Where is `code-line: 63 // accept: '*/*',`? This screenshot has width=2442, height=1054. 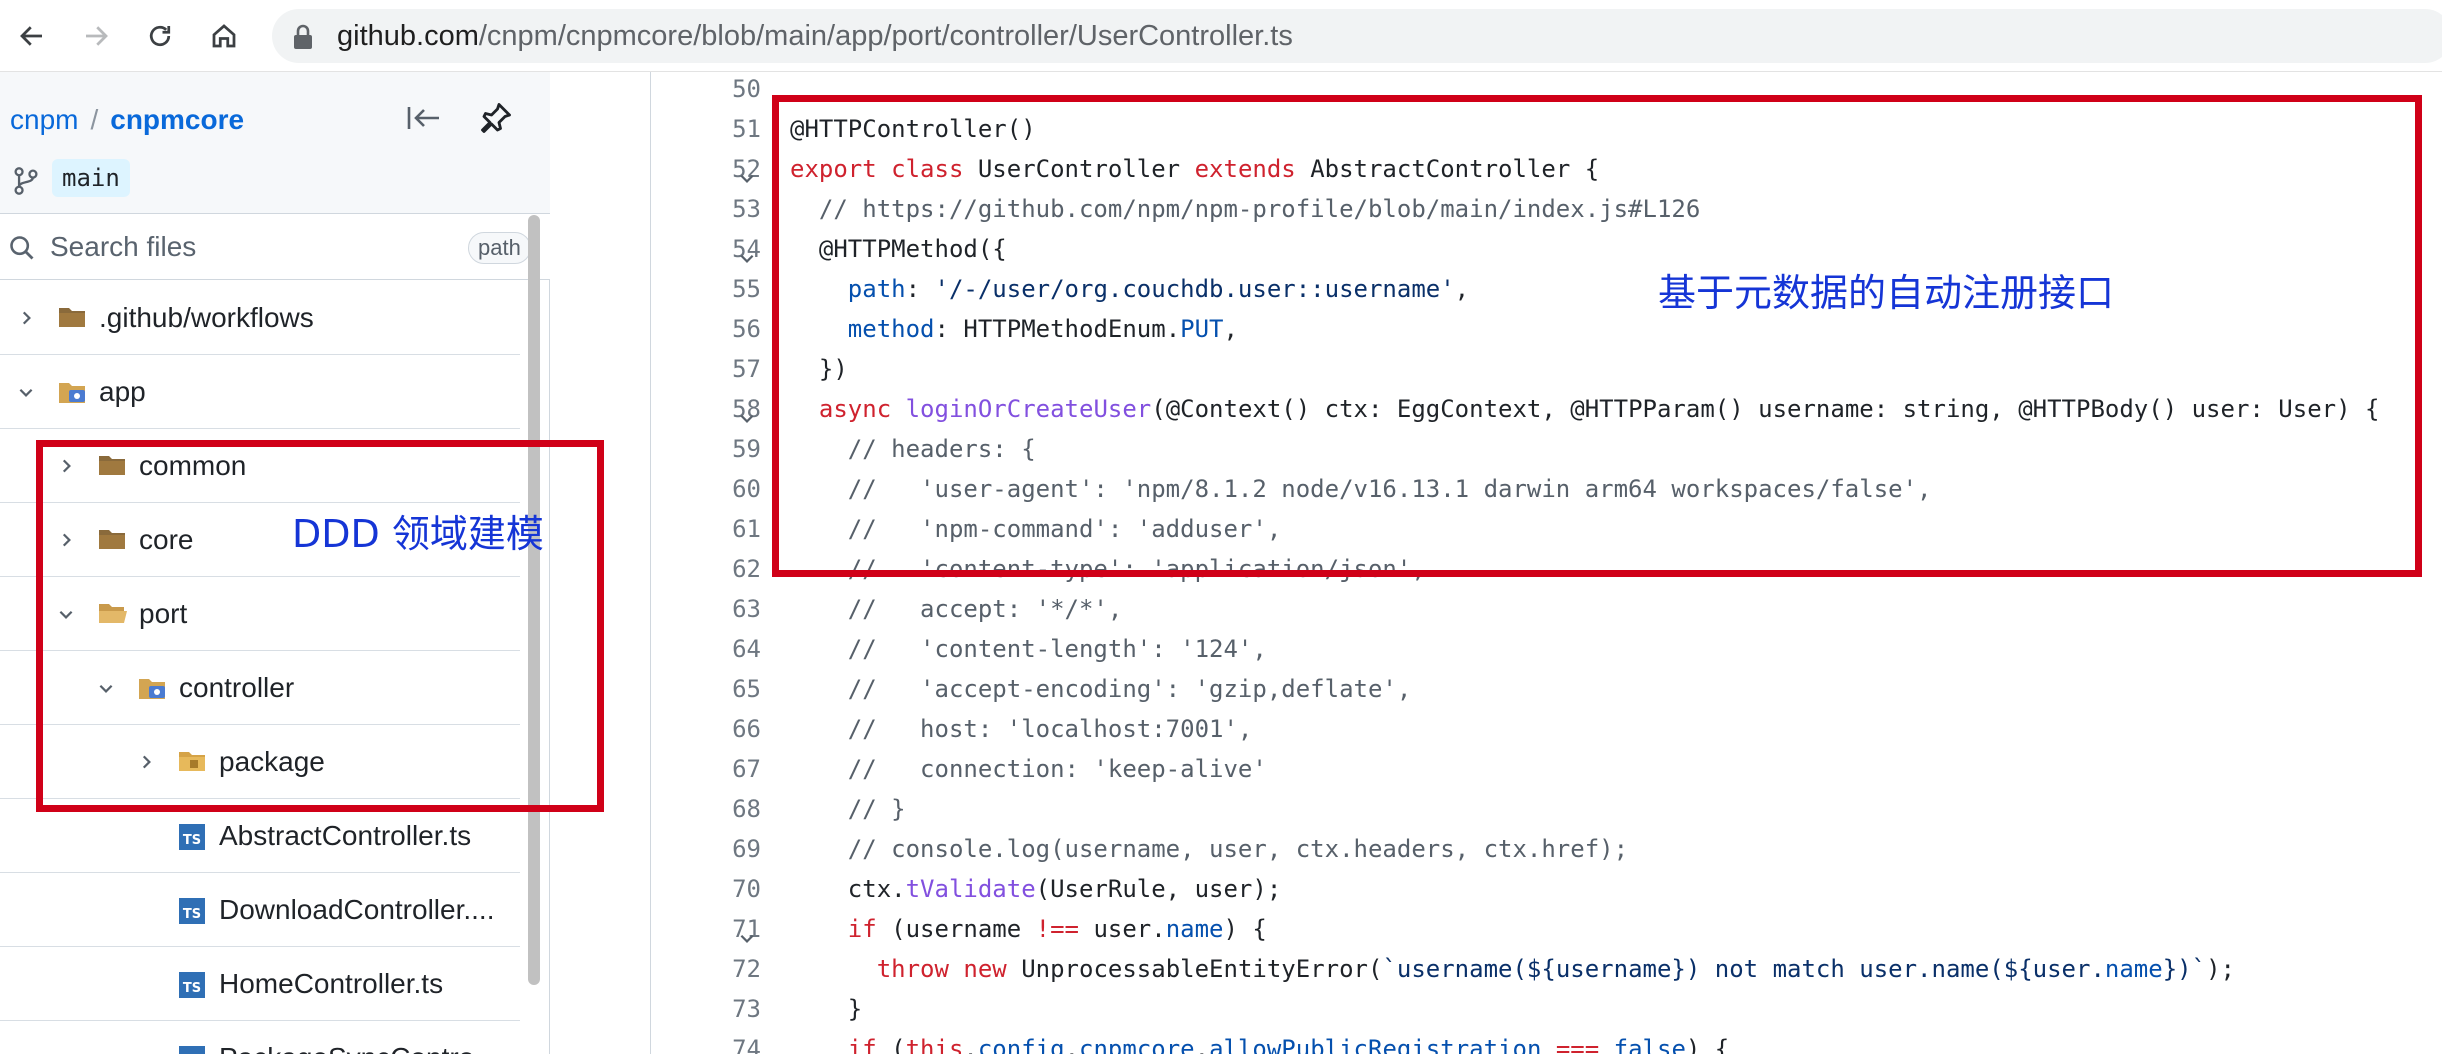 code-line: 63 // accept: '*/*', is located at coordinates (1546, 609).